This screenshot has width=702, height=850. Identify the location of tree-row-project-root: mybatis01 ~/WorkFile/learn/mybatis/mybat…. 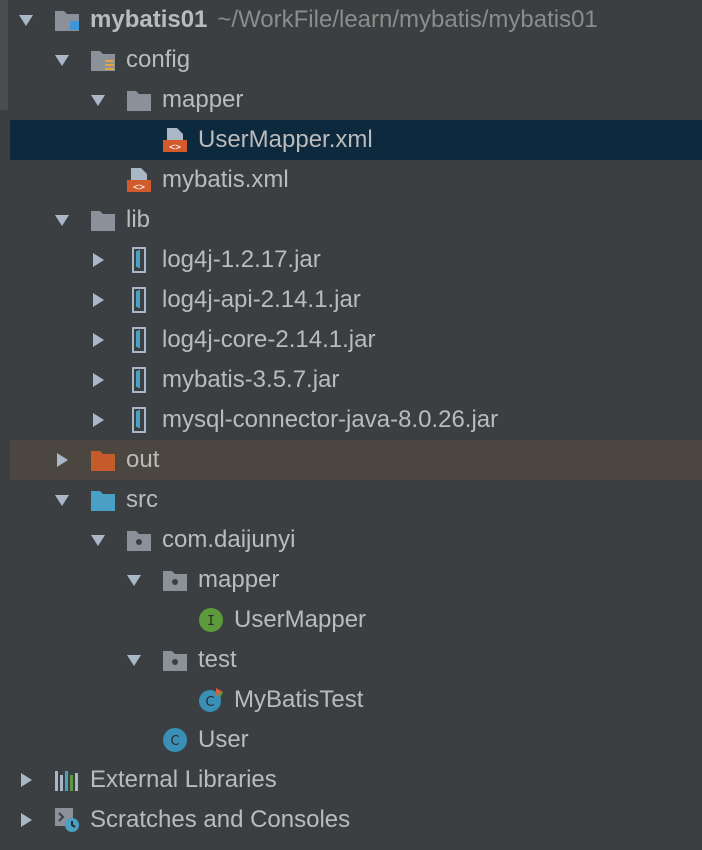
(351, 20).